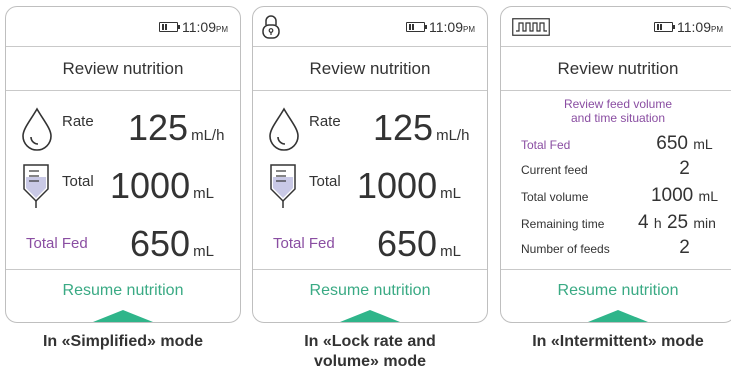 The width and height of the screenshot is (731, 378). Describe the element at coordinates (618, 111) in the screenshot. I see `review-subheading: Review feed volume and time situation` at that location.